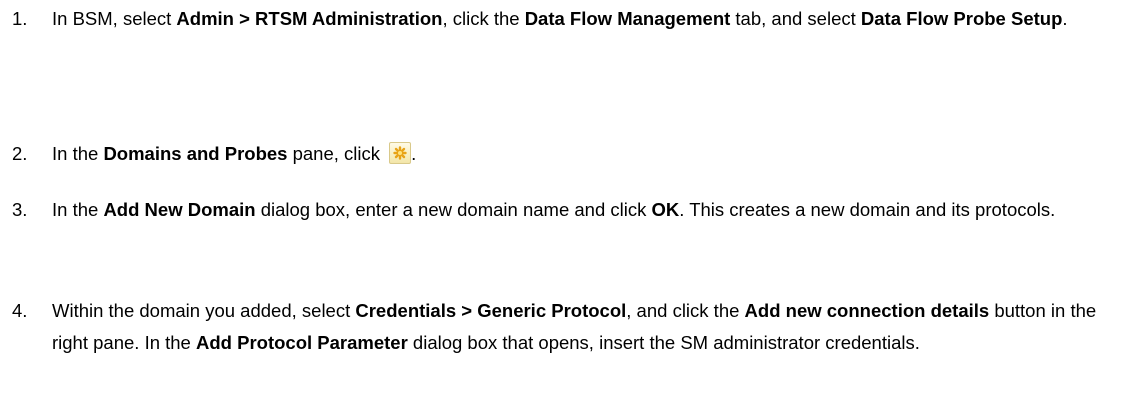 The height and width of the screenshot is (419, 1132). Describe the element at coordinates (302, 342) in the screenshot. I see `ui-term: Add Protocol Parameter` at that location.